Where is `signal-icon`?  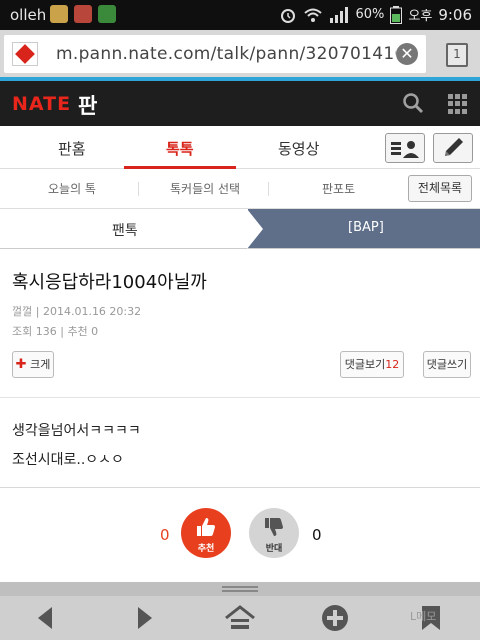
signal-icon is located at coordinates (339, 14).